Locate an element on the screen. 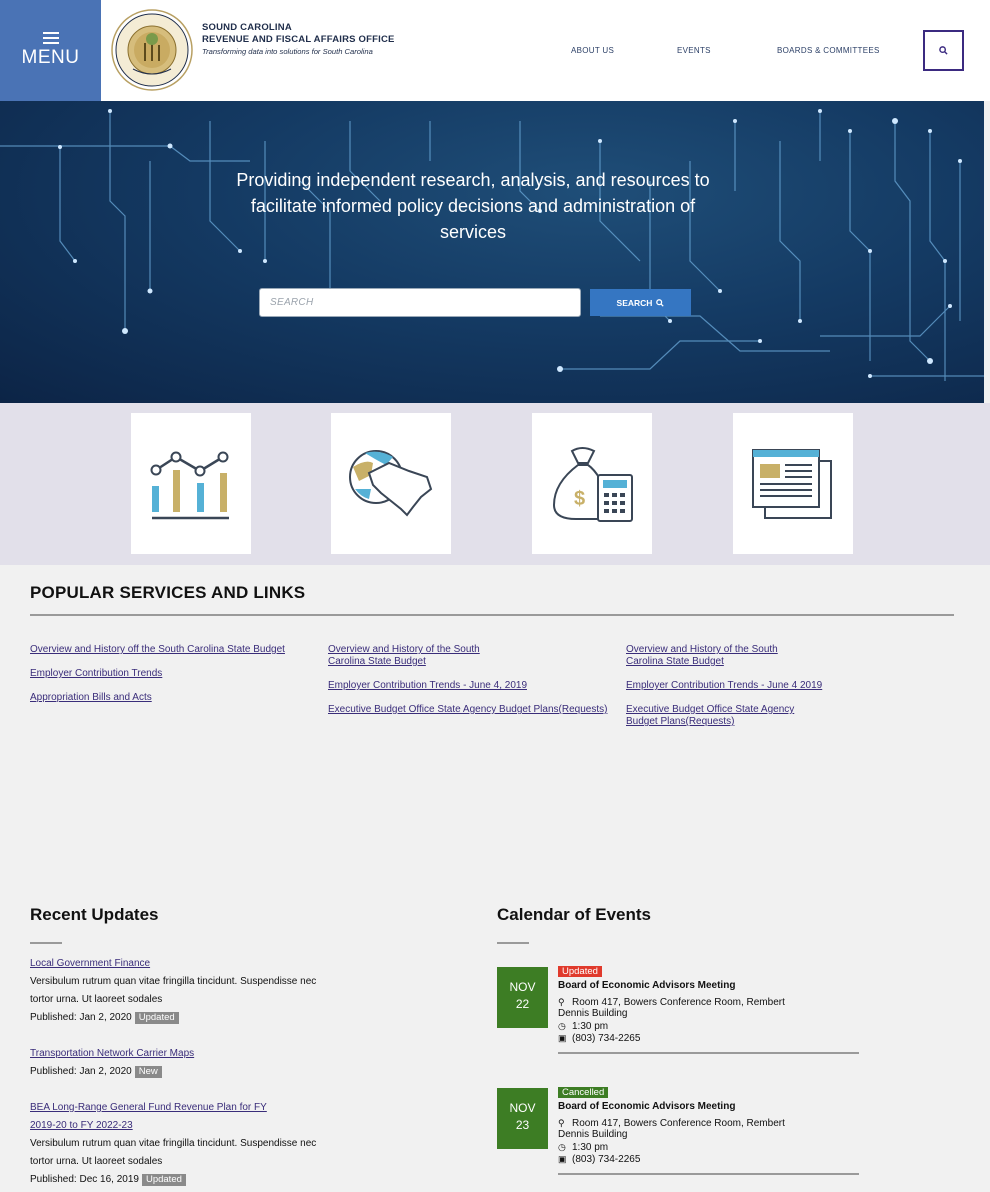  update-published: Published: Jan 2, 2020 Updated is located at coordinates (104, 1018).